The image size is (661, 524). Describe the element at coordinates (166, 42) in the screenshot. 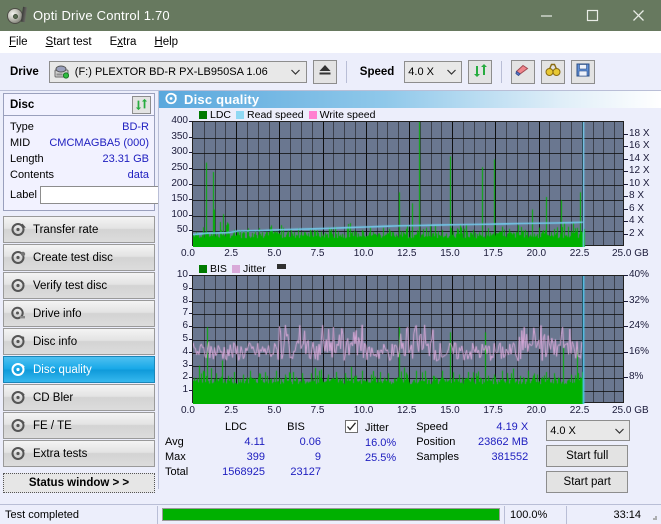

I see `menu-help: Help` at that location.